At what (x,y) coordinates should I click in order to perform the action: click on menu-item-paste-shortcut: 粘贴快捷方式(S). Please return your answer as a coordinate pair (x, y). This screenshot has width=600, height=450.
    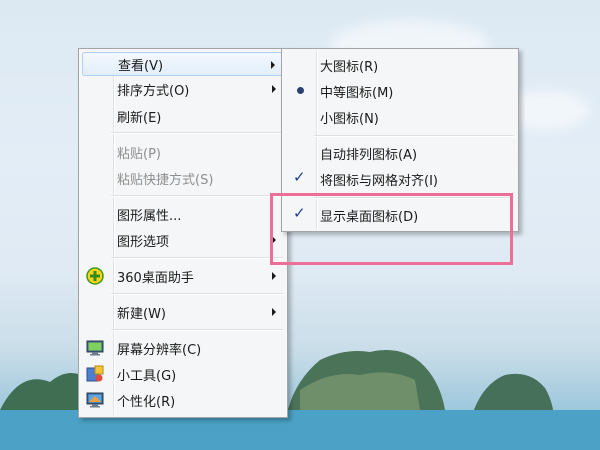
    Looking at the image, I should click on (183, 178).